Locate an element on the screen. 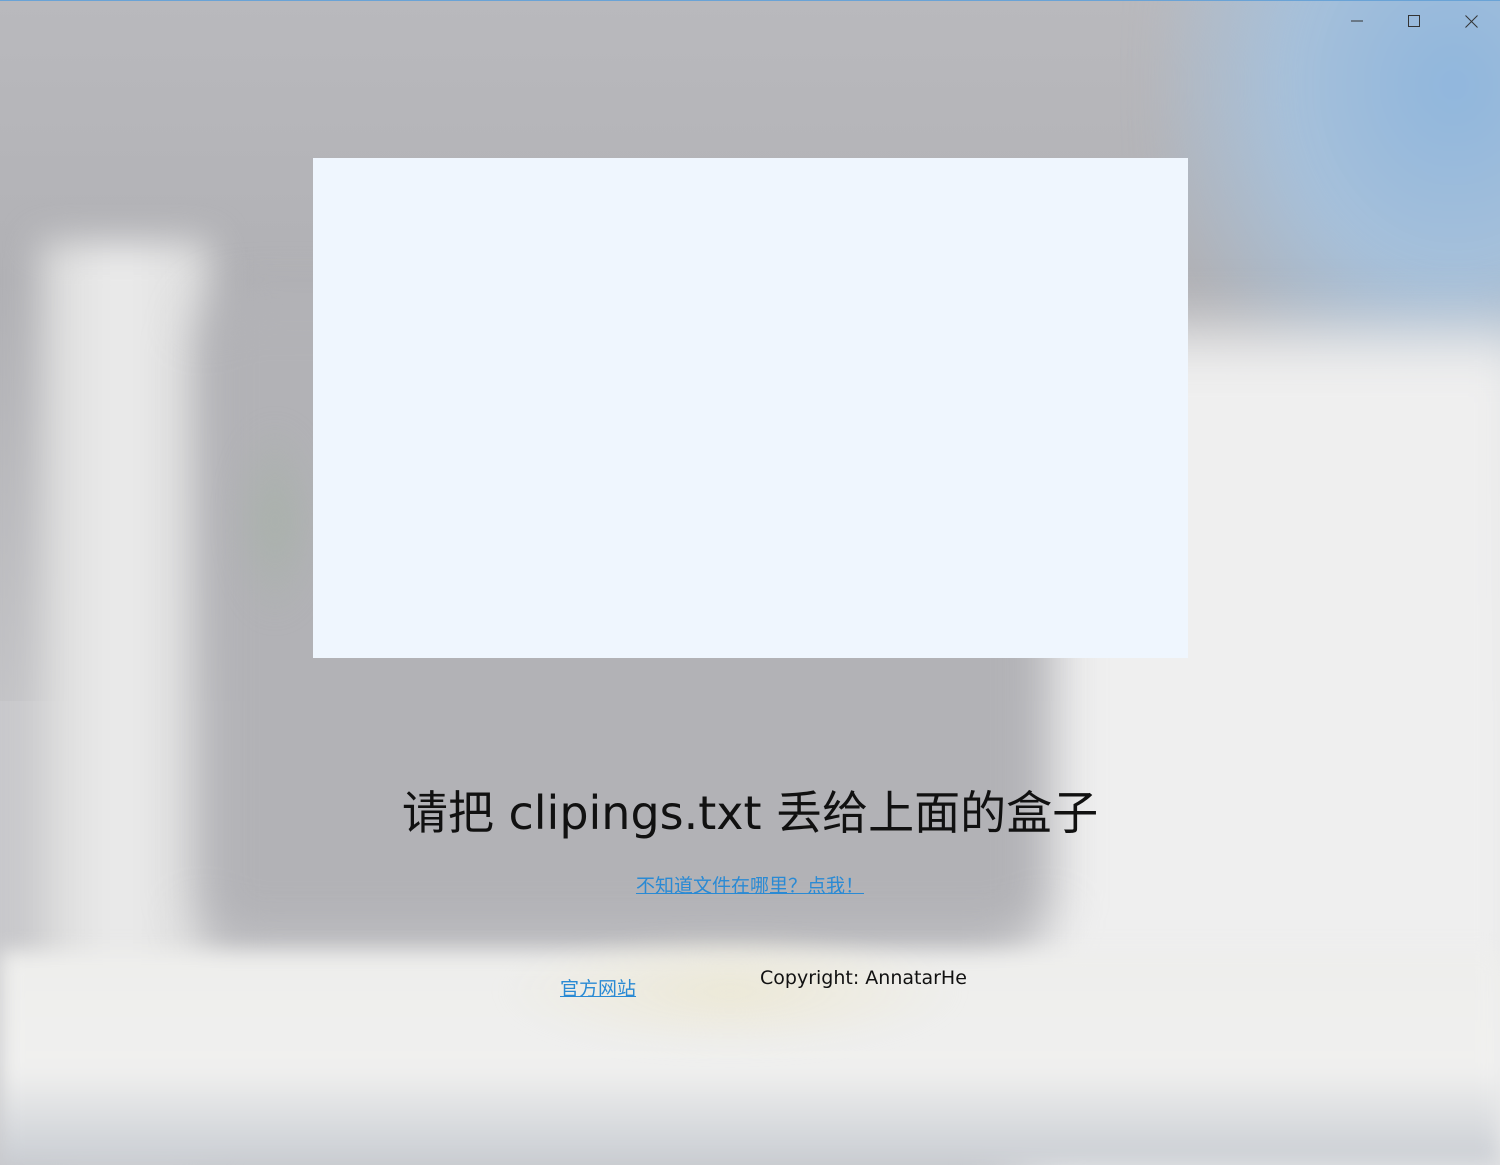 Image resolution: width=1500 pixels, height=1165 pixels. site-link-container: 官方网站 is located at coordinates (598, 987).